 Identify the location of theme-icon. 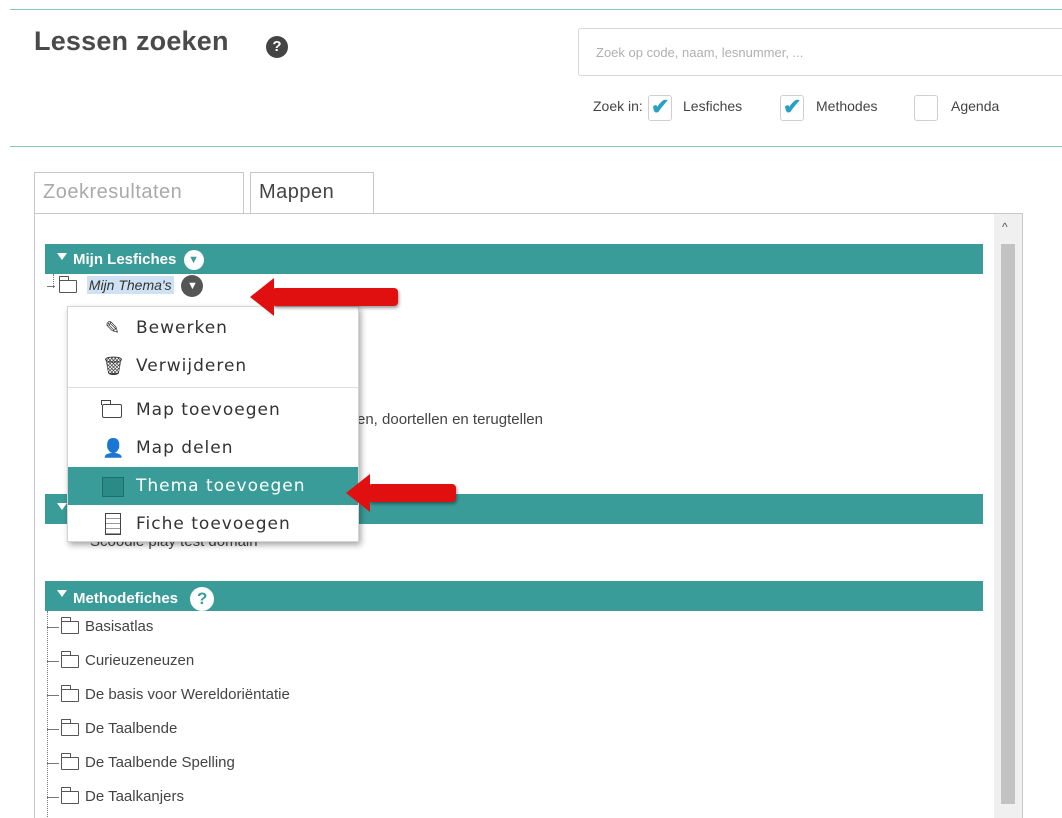
(113, 487).